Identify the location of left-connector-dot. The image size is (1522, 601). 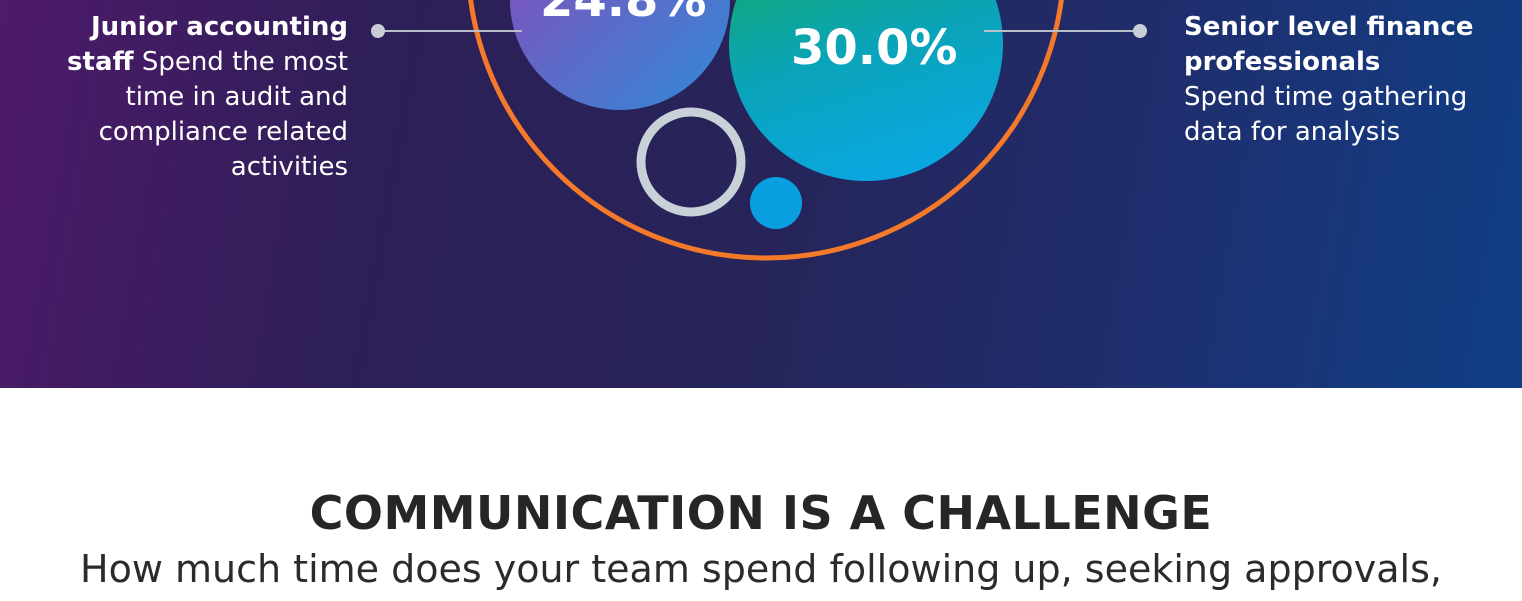
(378, 31).